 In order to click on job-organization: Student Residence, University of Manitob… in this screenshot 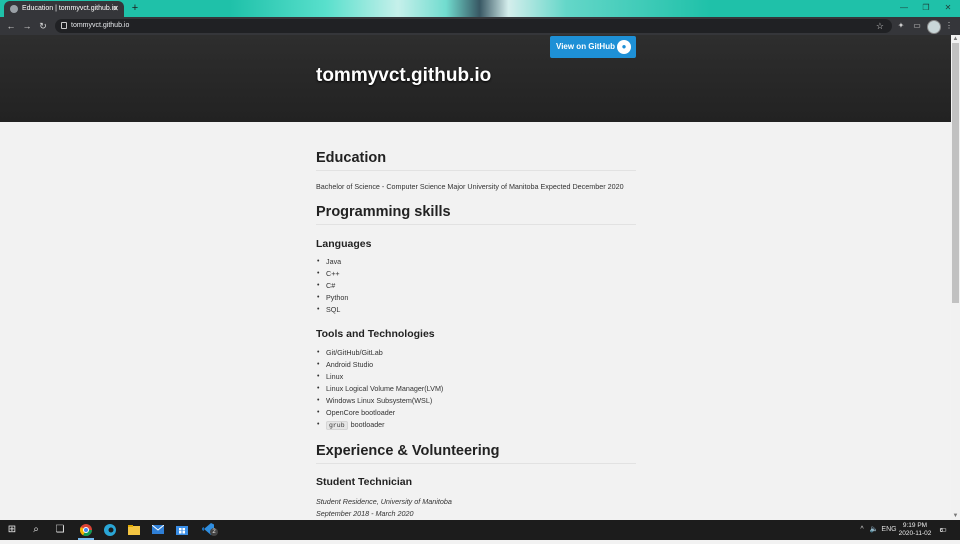, I will do `click(384, 501)`.